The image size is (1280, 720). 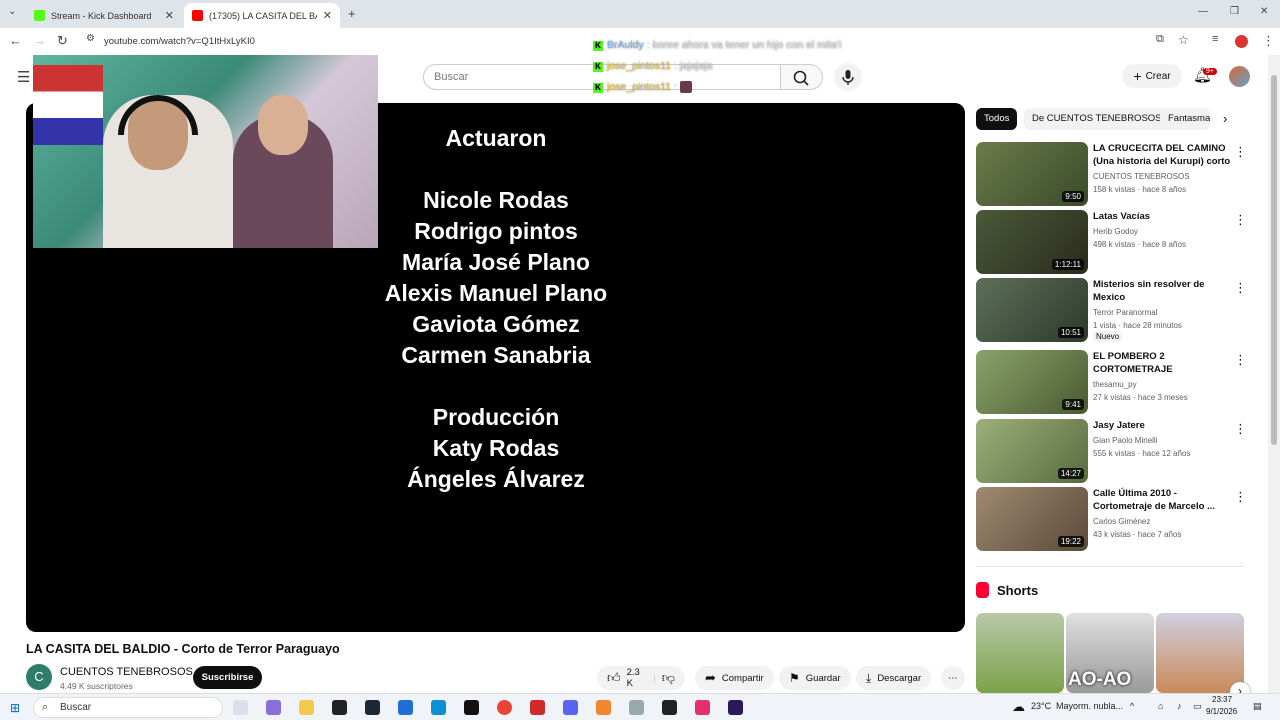 I want to click on thumbnail: 1:12:11, so click(x=1032, y=242).